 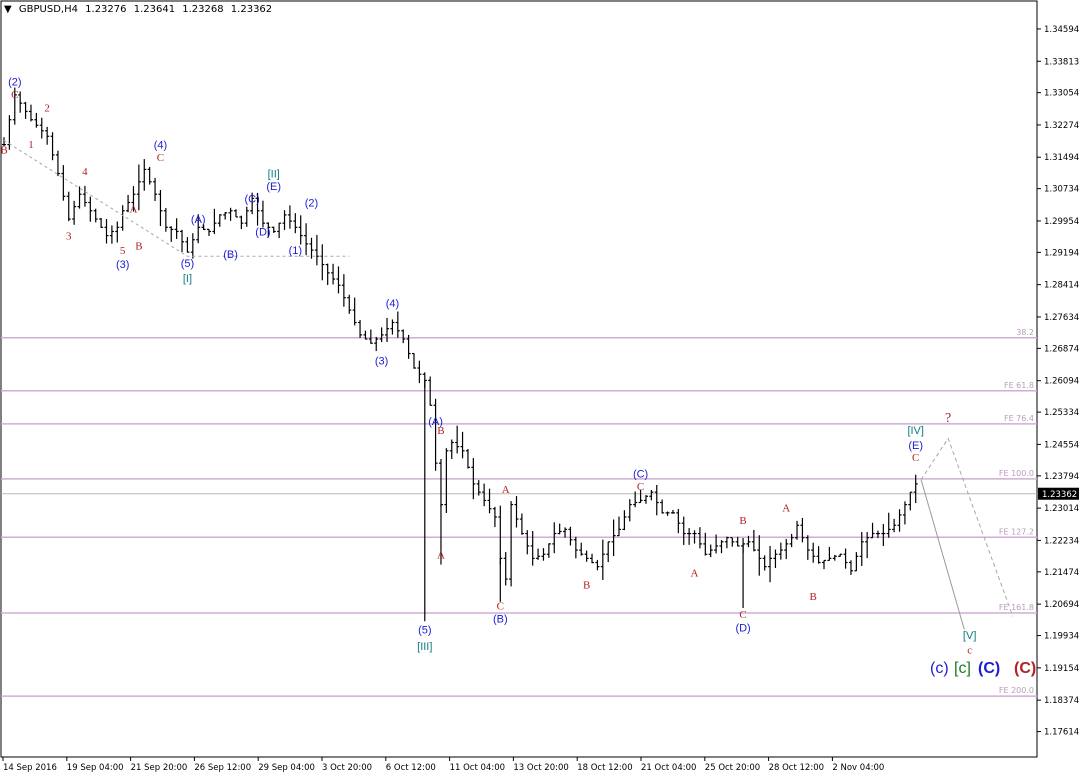 What do you see at coordinates (477, 768) in the screenshot?
I see `x-tick-label: 11 Oct 04:00` at bounding box center [477, 768].